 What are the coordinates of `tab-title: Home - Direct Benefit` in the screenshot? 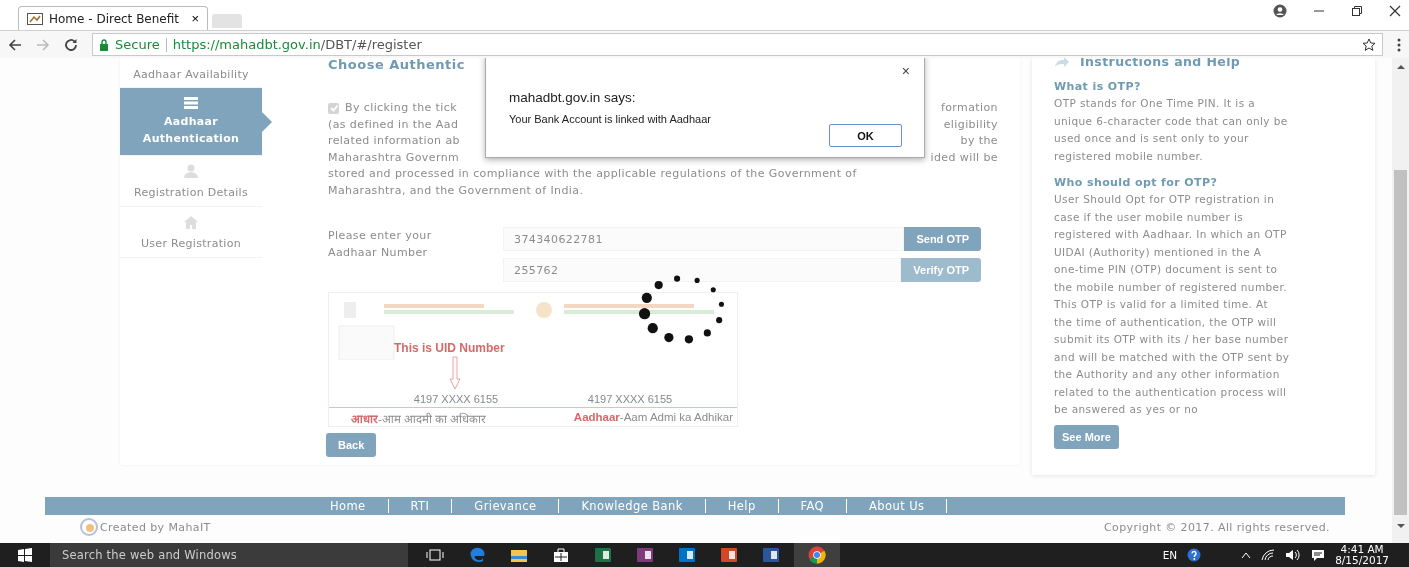 It's located at (114, 18).